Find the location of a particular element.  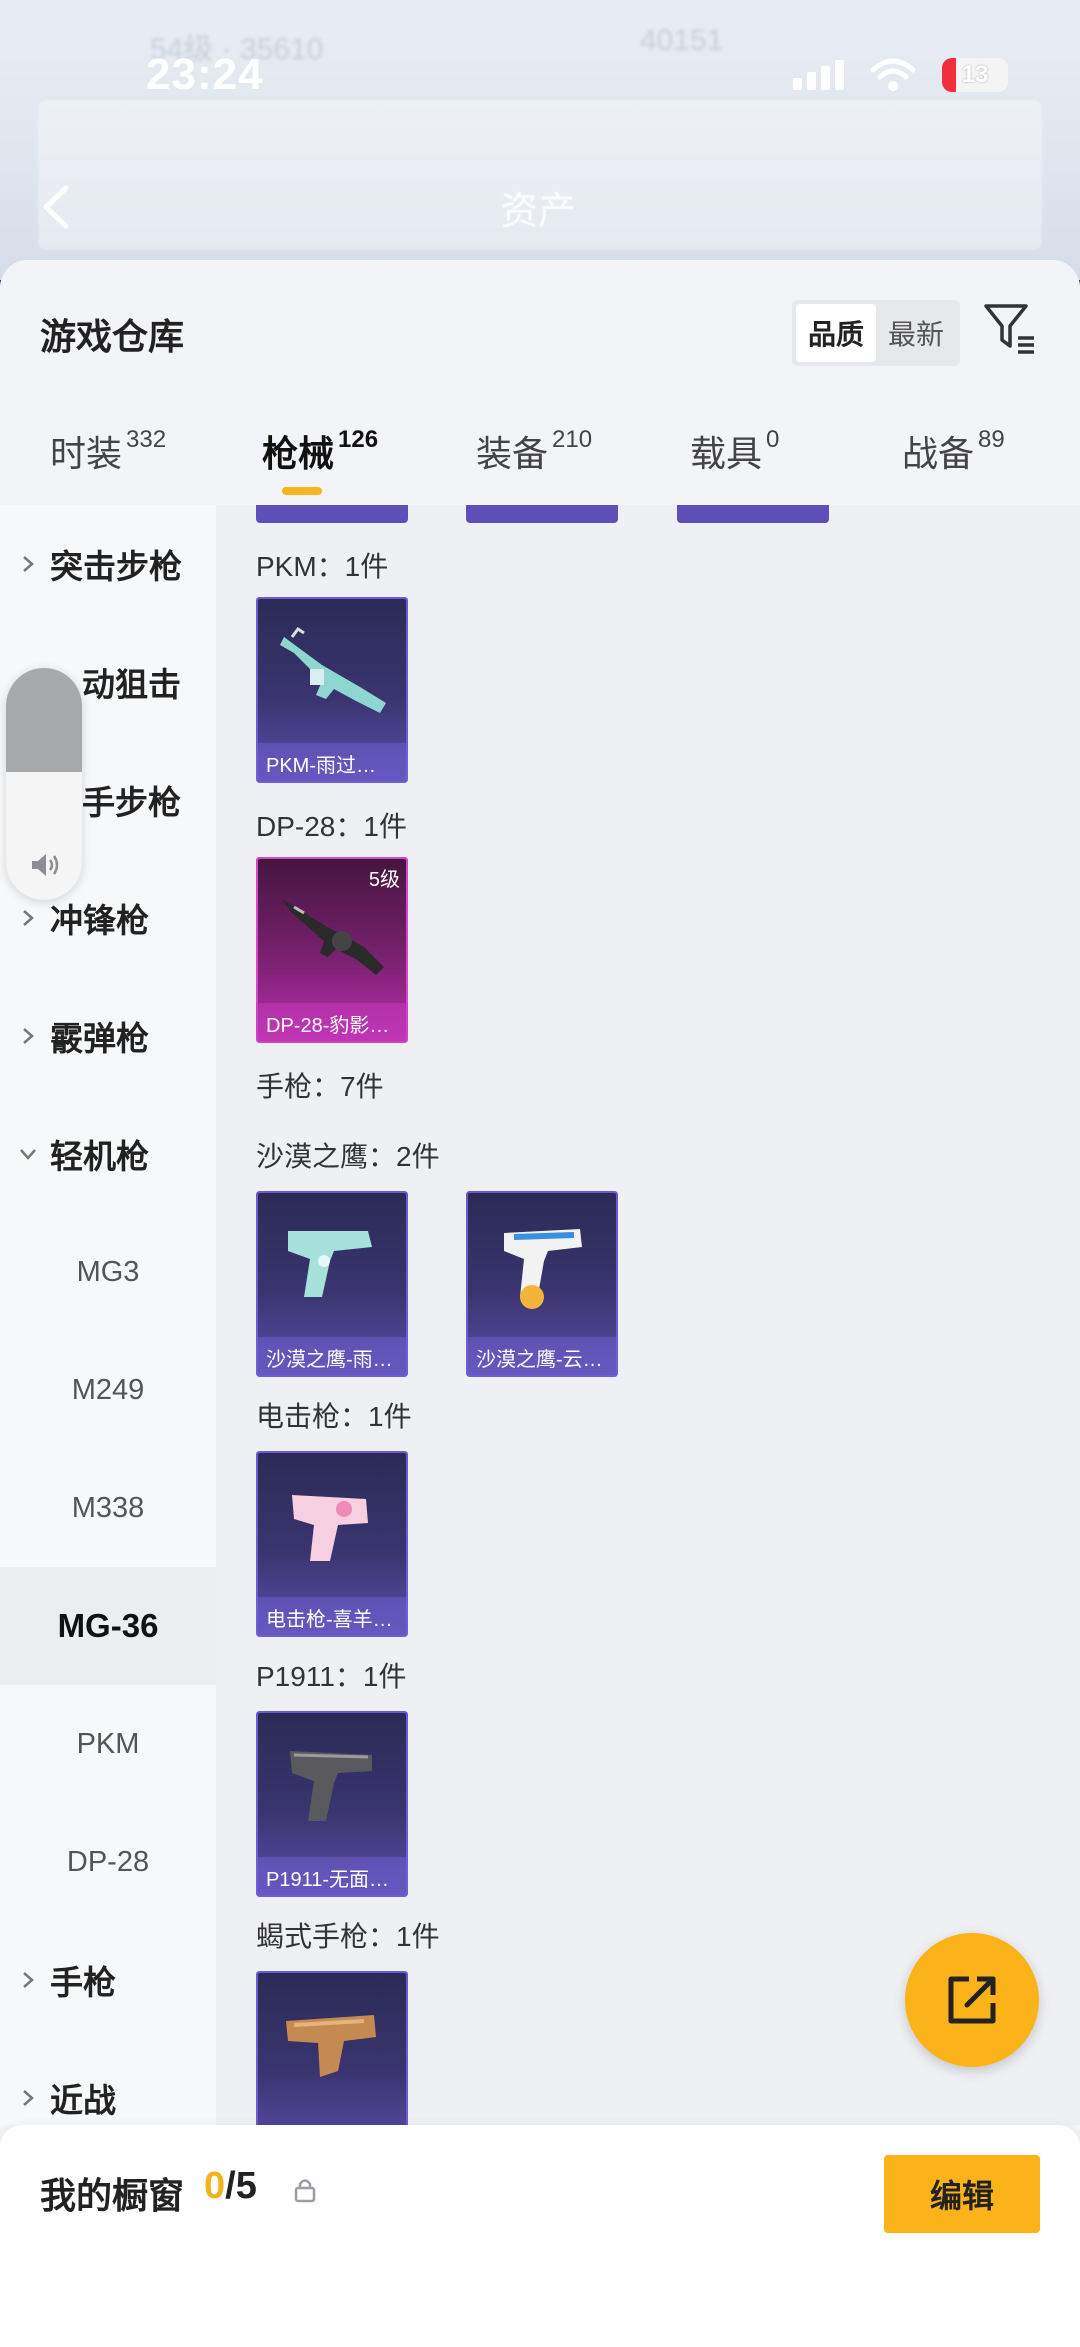

nav-sub-pkm: PKM is located at coordinates (108, 1744).